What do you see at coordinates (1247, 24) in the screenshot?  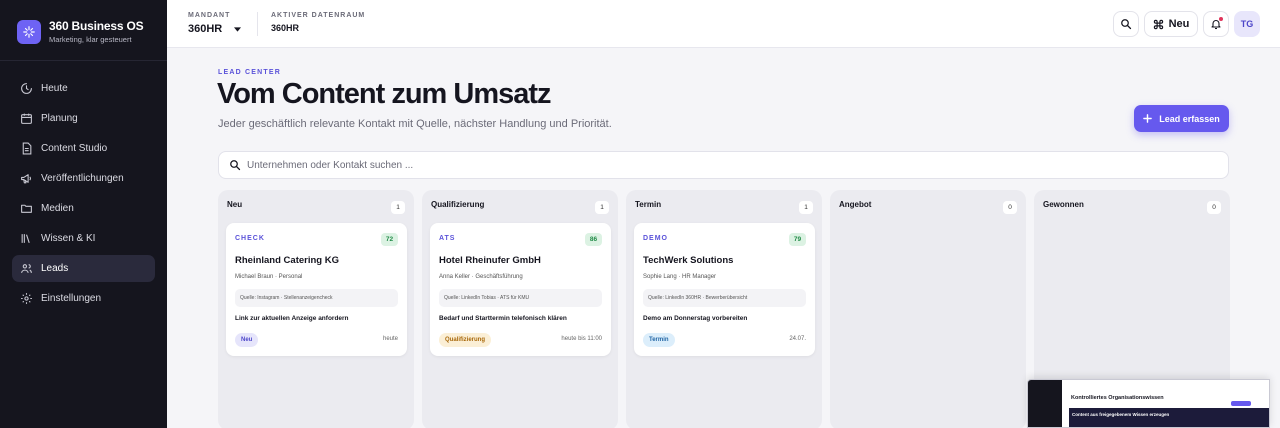 I see `avatar: TG` at bounding box center [1247, 24].